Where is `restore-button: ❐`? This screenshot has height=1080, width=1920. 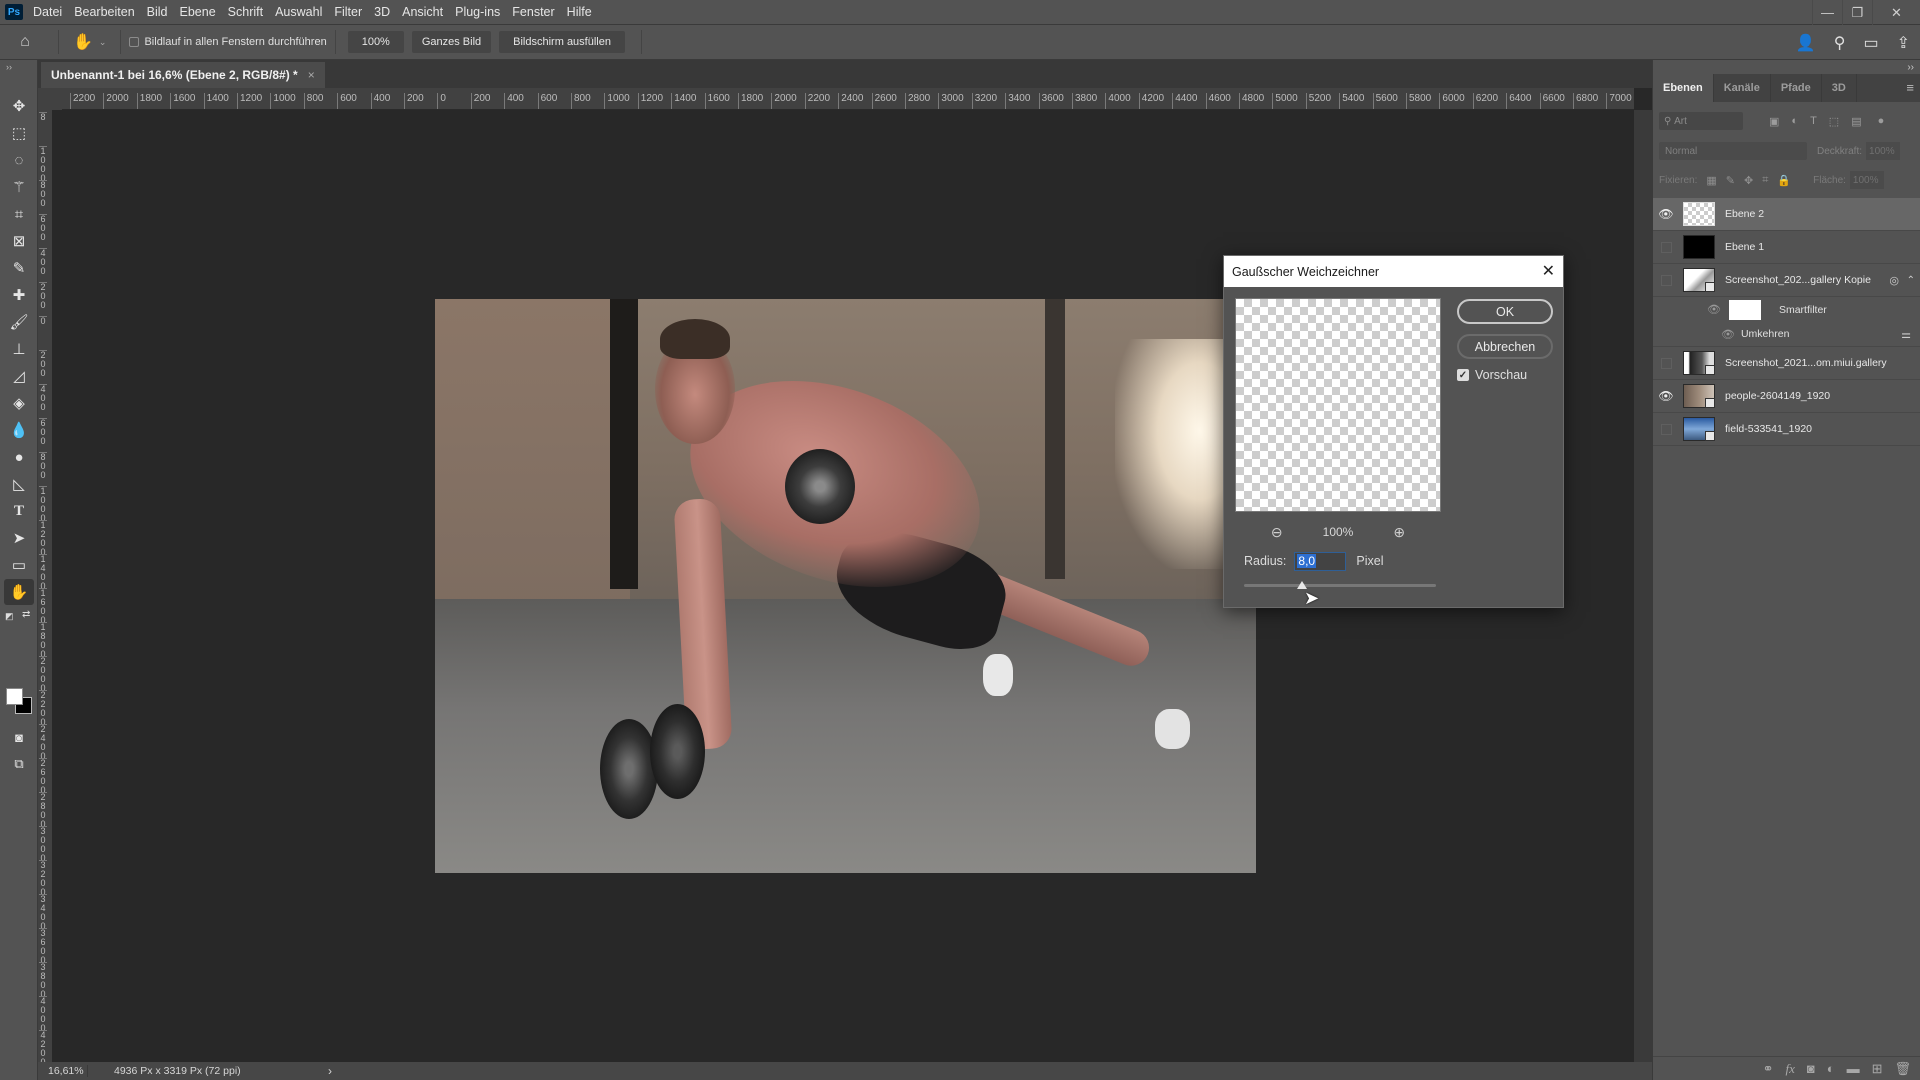
restore-button: ❐ is located at coordinates (1857, 12).